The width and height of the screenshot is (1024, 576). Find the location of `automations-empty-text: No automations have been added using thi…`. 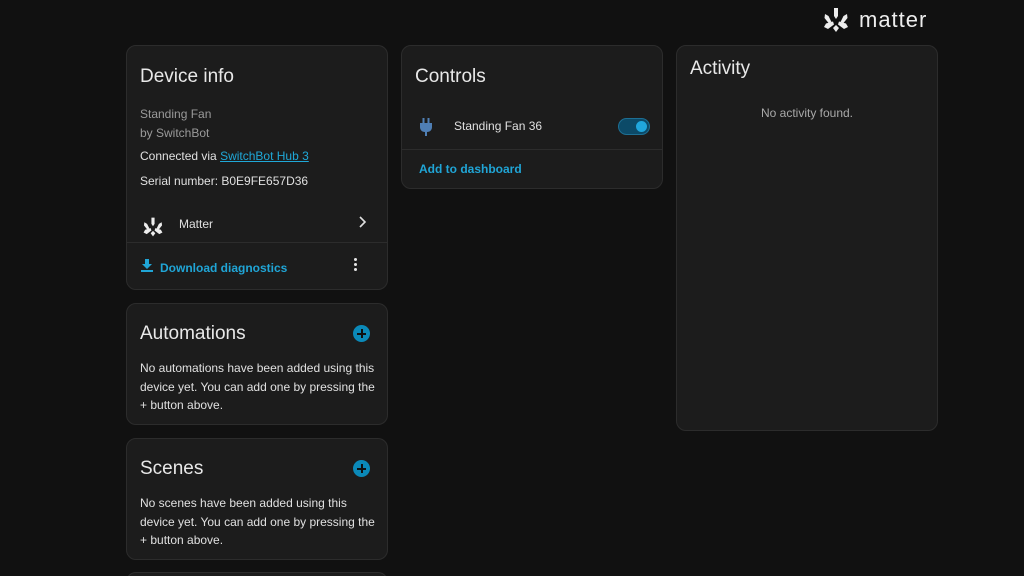

automations-empty-text: No automations have been added using thi… is located at coordinates (257, 386).